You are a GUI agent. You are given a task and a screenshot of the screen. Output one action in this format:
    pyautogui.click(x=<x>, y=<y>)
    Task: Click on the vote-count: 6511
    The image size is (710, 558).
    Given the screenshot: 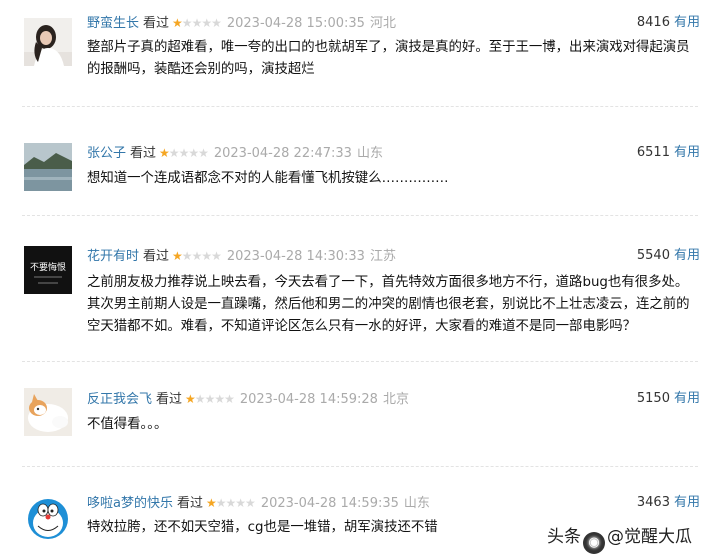 What is the action you would take?
    pyautogui.click(x=653, y=152)
    